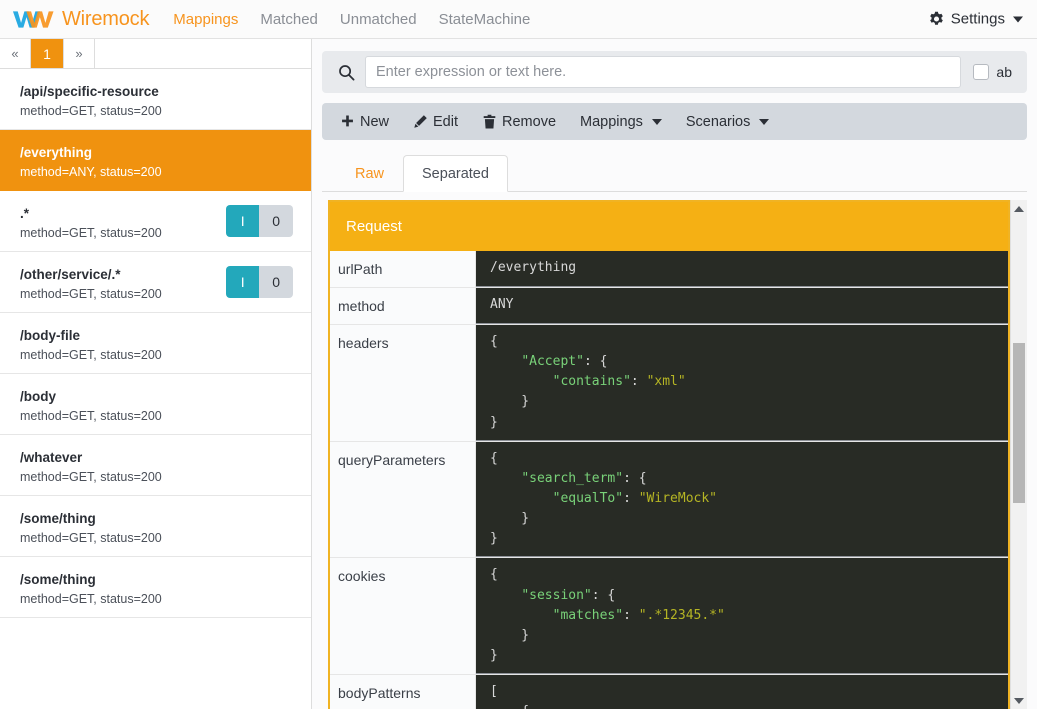 The image size is (1037, 709). What do you see at coordinates (33, 19) in the screenshot?
I see `wiremock-wm-logo-icon` at bounding box center [33, 19].